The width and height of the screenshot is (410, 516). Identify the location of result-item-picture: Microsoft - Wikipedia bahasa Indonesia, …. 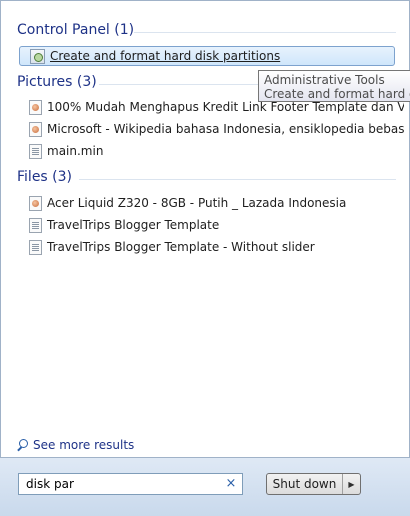
(216, 129).